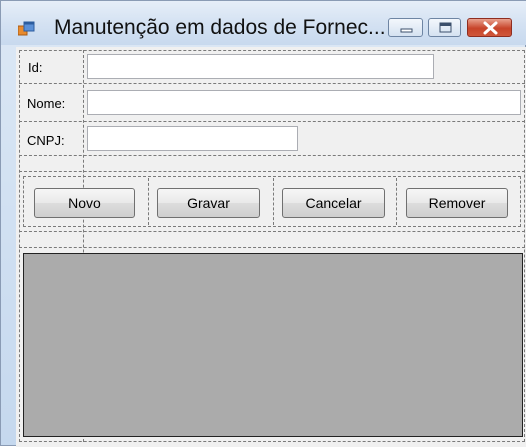 This screenshot has width=526, height=447. I want to click on remover-button: Remover, so click(457, 203).